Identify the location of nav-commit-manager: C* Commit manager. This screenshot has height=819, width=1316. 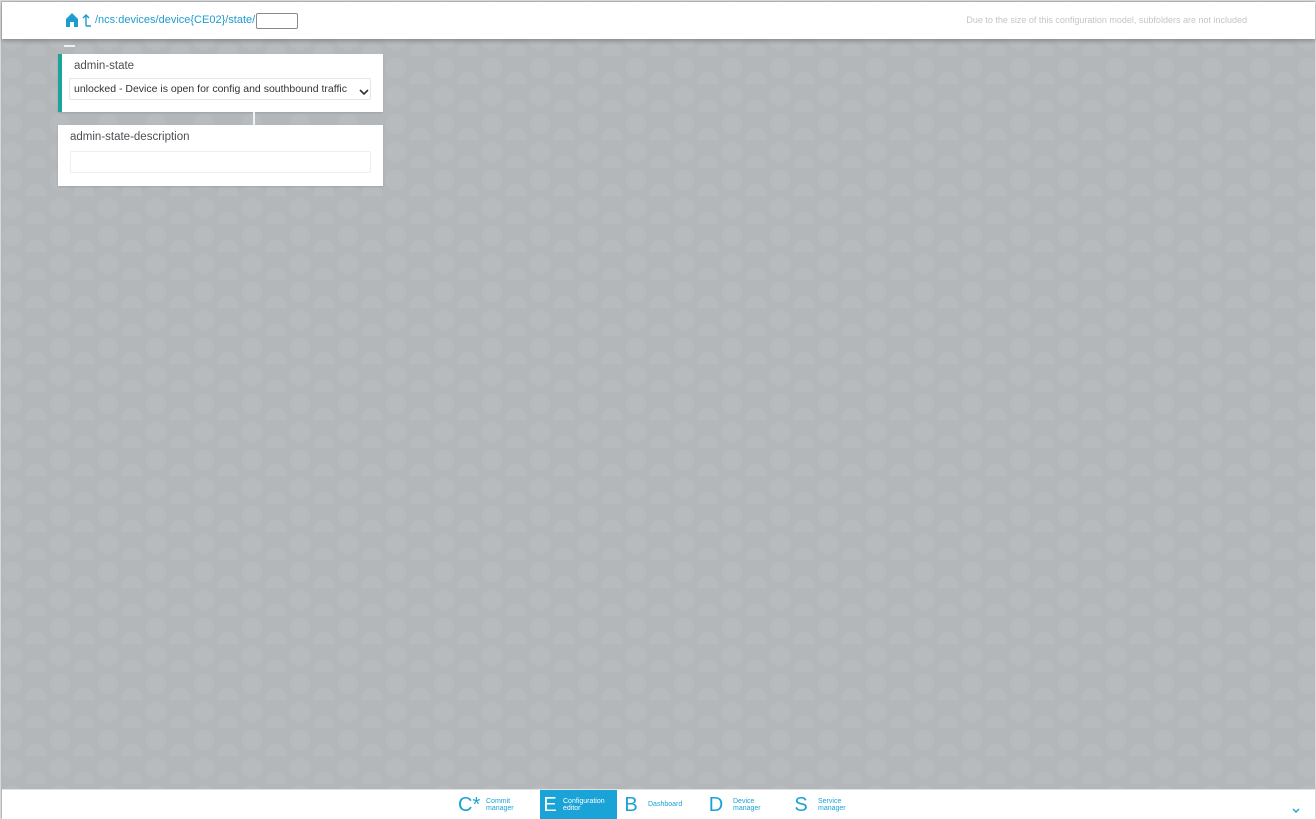
(497, 804).